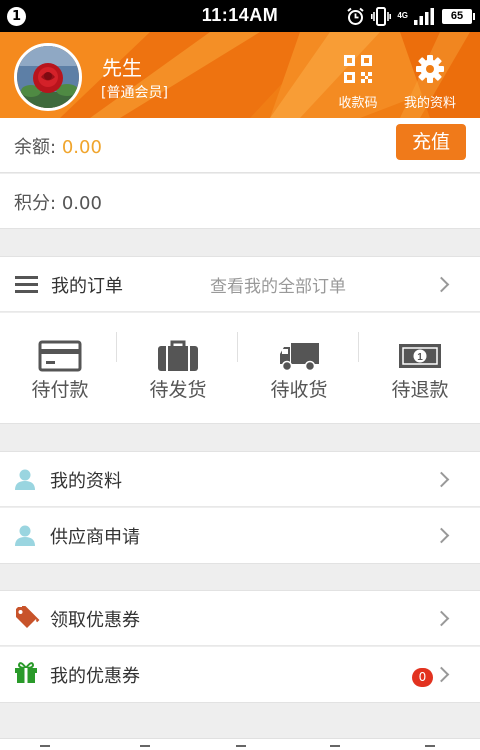 Image resolution: width=480 pixels, height=750 pixels. I want to click on pending-shipment-tab: 待发货, so click(178, 368).